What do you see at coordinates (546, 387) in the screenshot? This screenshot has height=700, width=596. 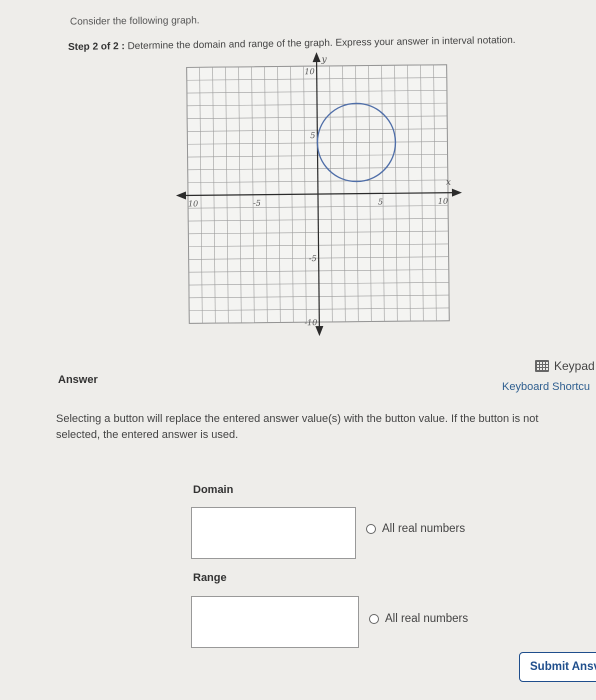 I see `keyboard-shortcuts-link: Keyboard Shortcu` at bounding box center [546, 387].